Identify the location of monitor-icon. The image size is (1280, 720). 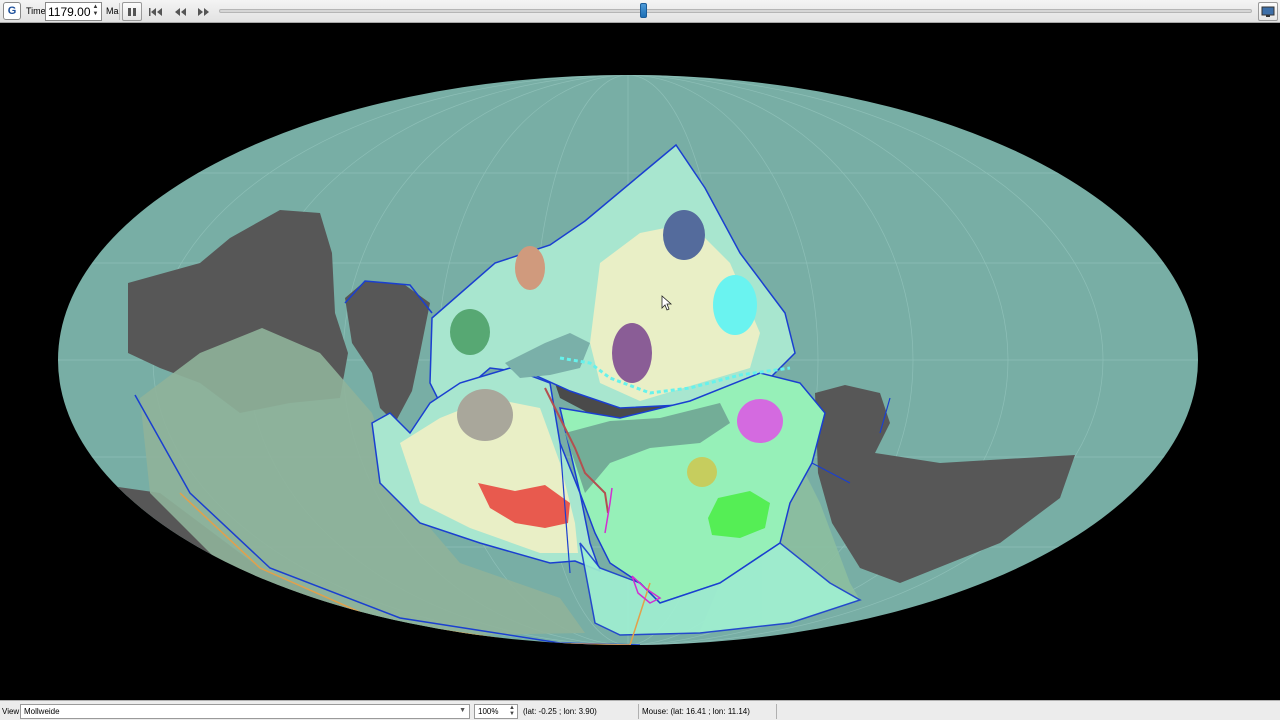
(1268, 11).